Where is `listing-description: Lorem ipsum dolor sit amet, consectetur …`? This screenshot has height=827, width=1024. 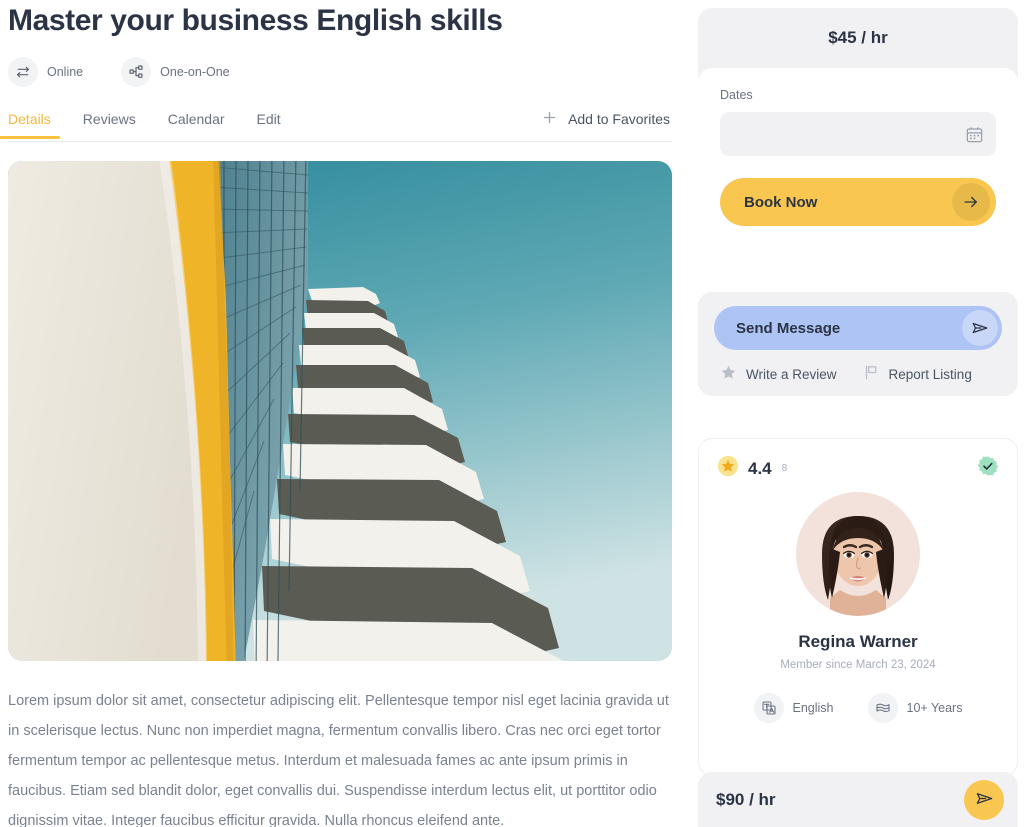
listing-description: Lorem ipsum dolor sit amet, consectetur … is located at coordinates (338, 760).